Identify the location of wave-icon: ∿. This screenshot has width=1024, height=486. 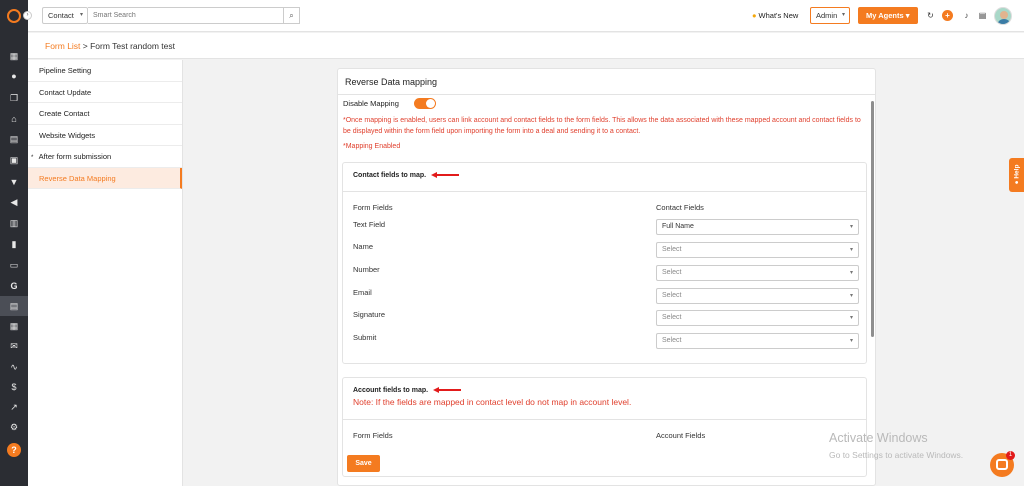
(14, 367).